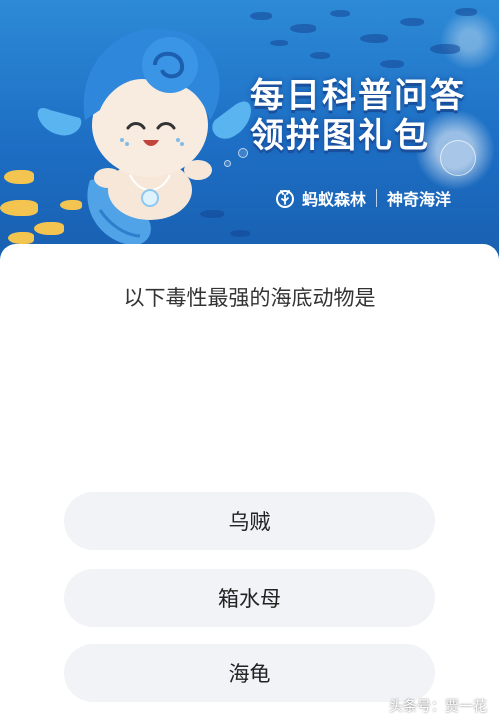  What do you see at coordinates (358, 96) in the screenshot?
I see `banner-title-line1: 每日科普问答` at bounding box center [358, 96].